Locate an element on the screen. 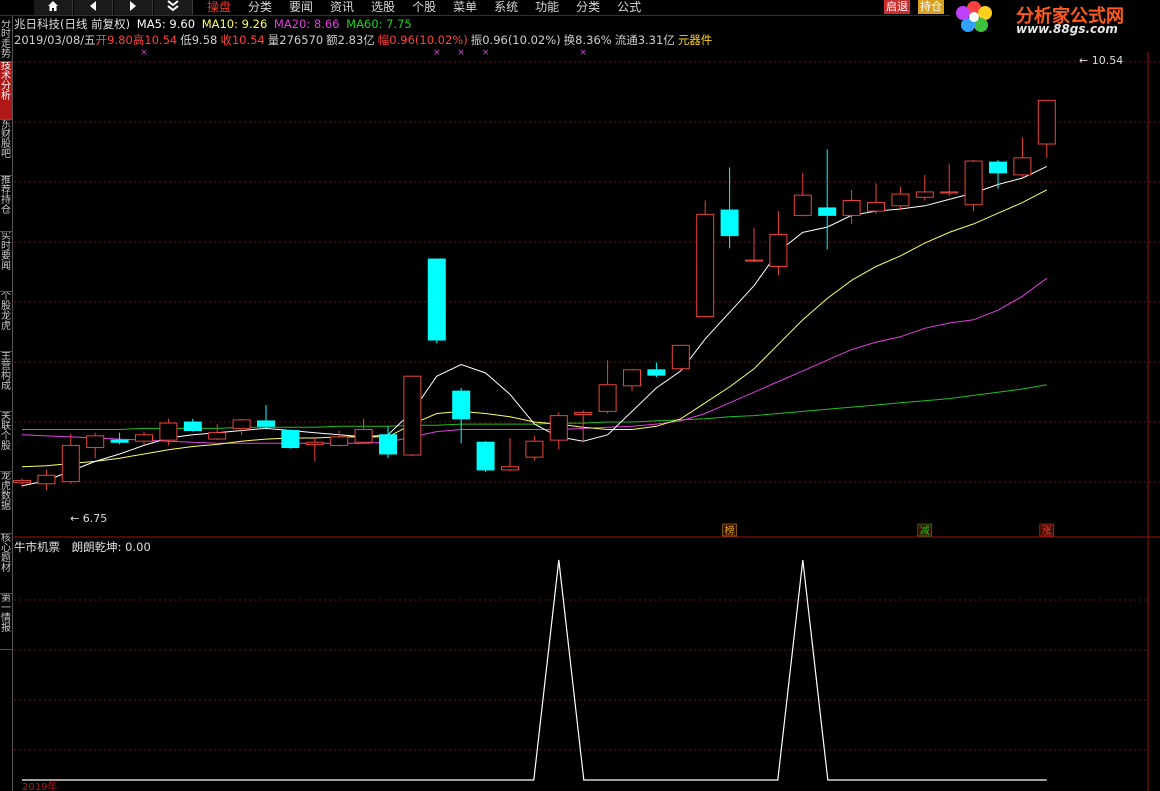 Image resolution: width=1160 pixels, height=791 pixels. side-tab-7: 关联个股 is located at coordinates (6, 442).